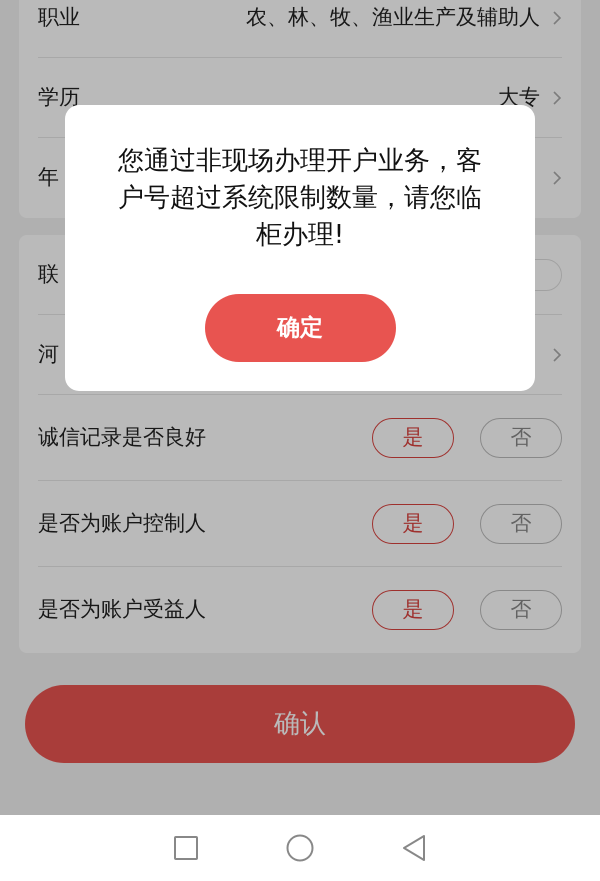 This screenshot has width=600, height=881. I want to click on field-label: 年, so click(48, 178).